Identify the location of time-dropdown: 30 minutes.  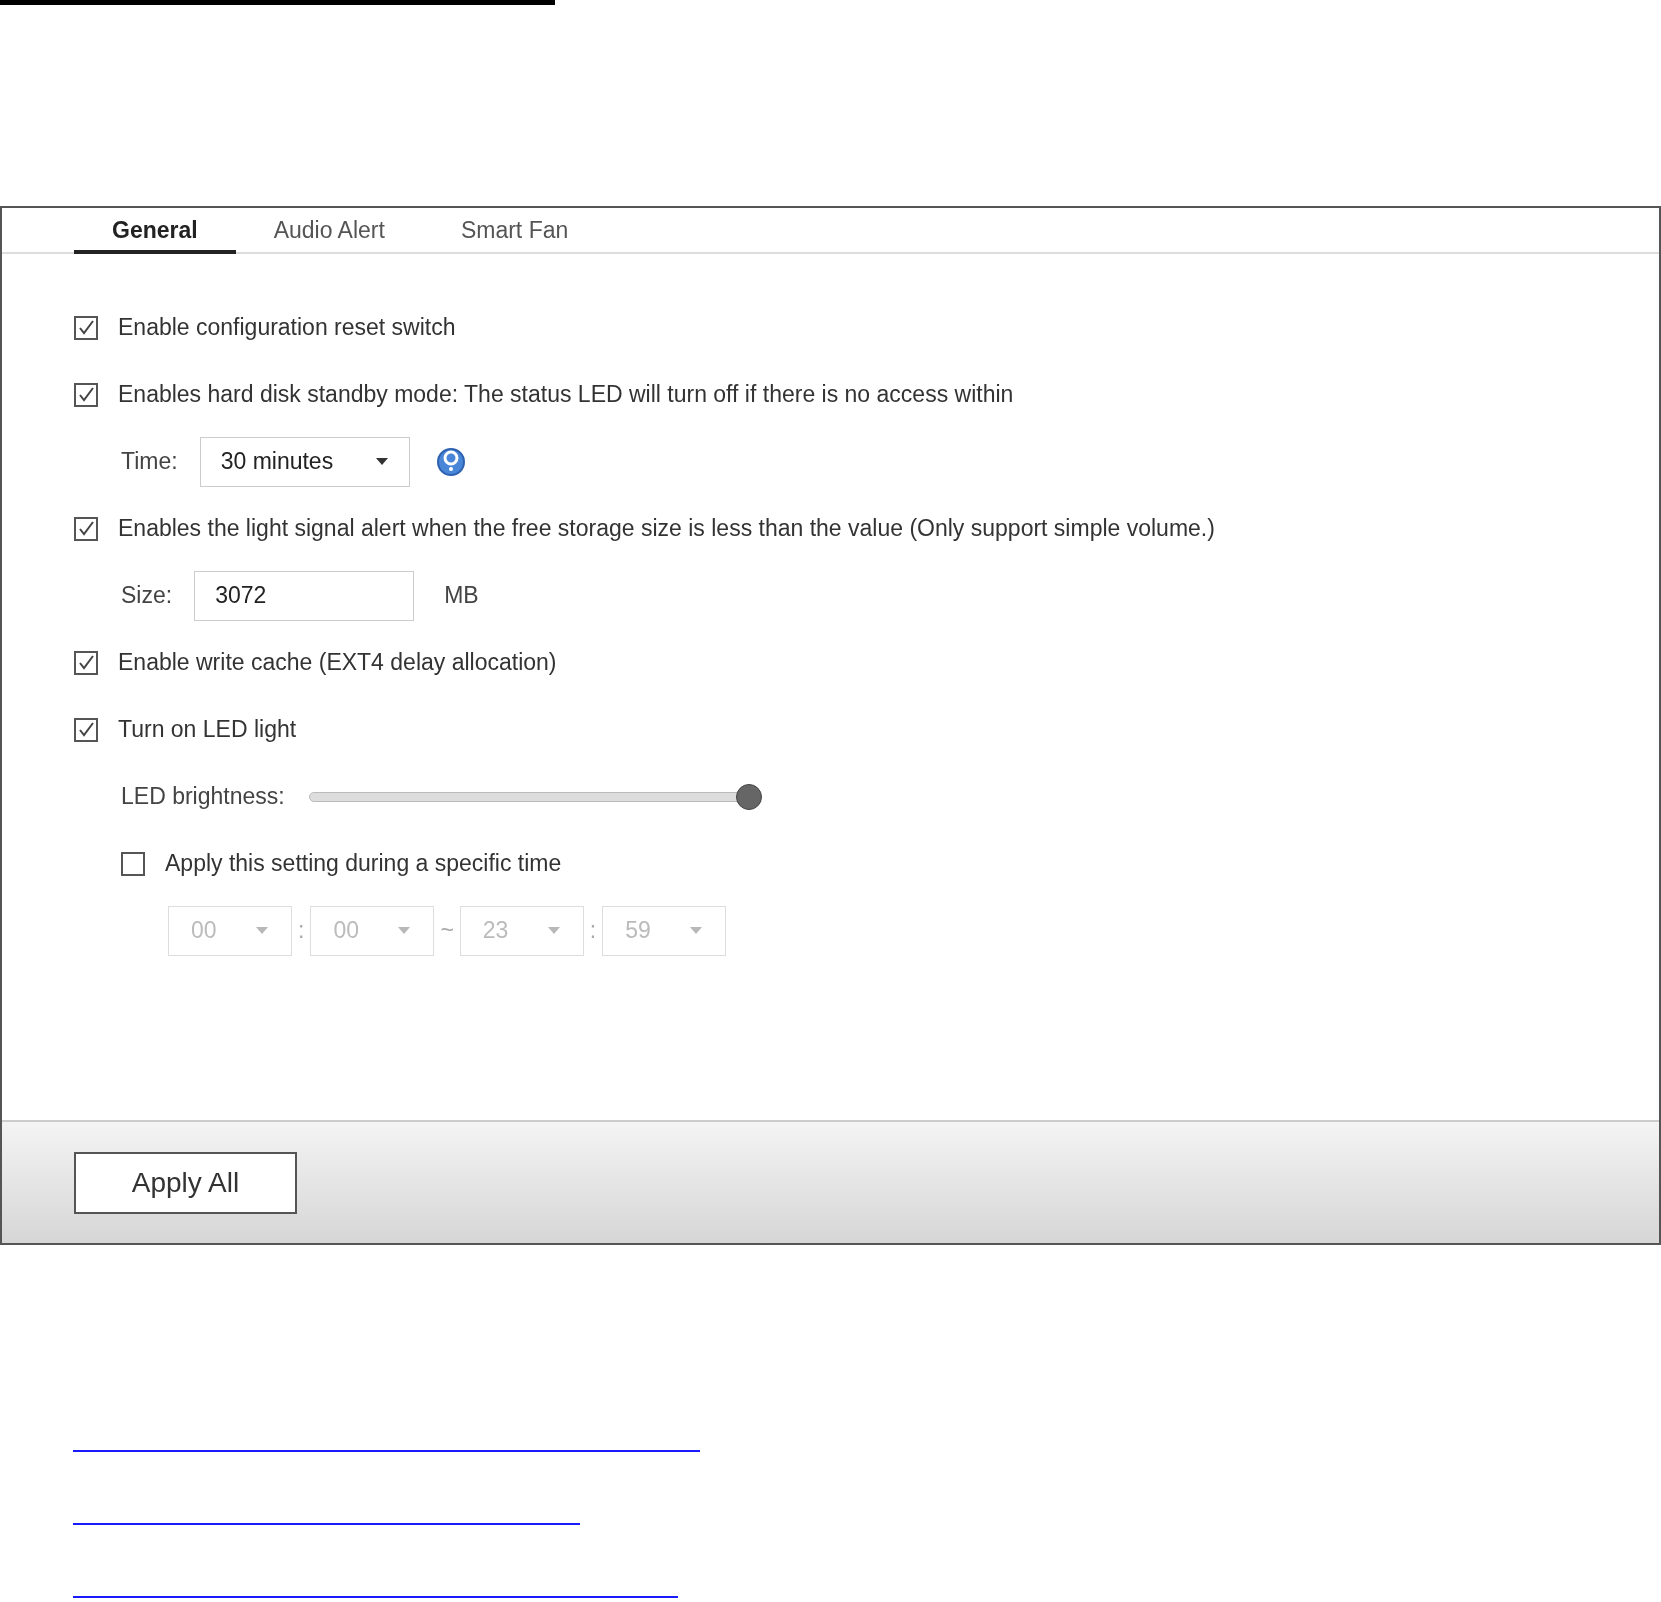
(304, 461).